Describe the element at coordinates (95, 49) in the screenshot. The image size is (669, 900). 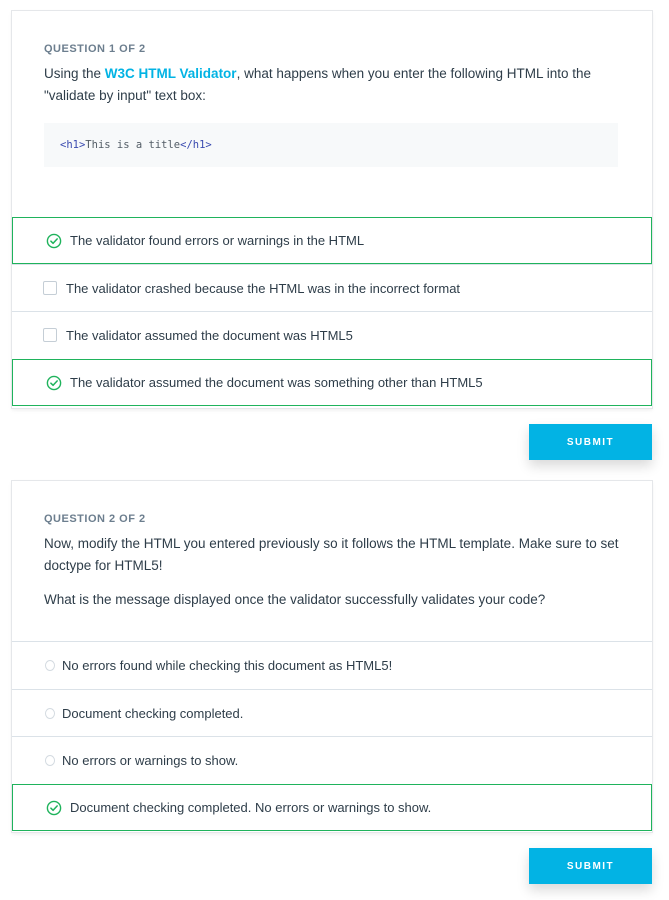
I see `question-number: QUESTION 1 OF 2` at that location.